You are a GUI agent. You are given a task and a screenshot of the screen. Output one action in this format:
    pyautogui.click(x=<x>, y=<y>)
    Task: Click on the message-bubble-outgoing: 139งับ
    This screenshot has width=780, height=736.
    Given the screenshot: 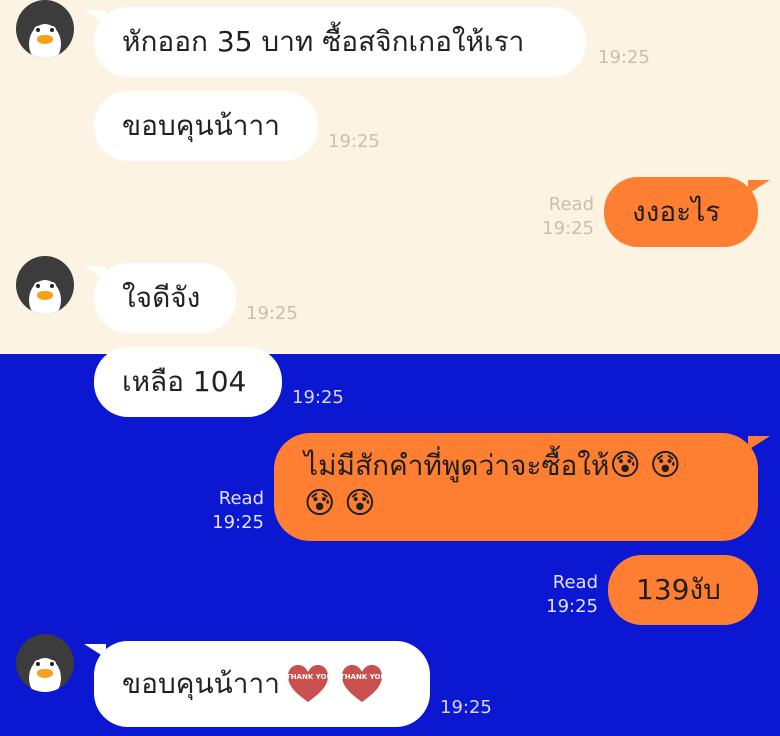 What is the action you would take?
    pyautogui.click(x=683, y=590)
    